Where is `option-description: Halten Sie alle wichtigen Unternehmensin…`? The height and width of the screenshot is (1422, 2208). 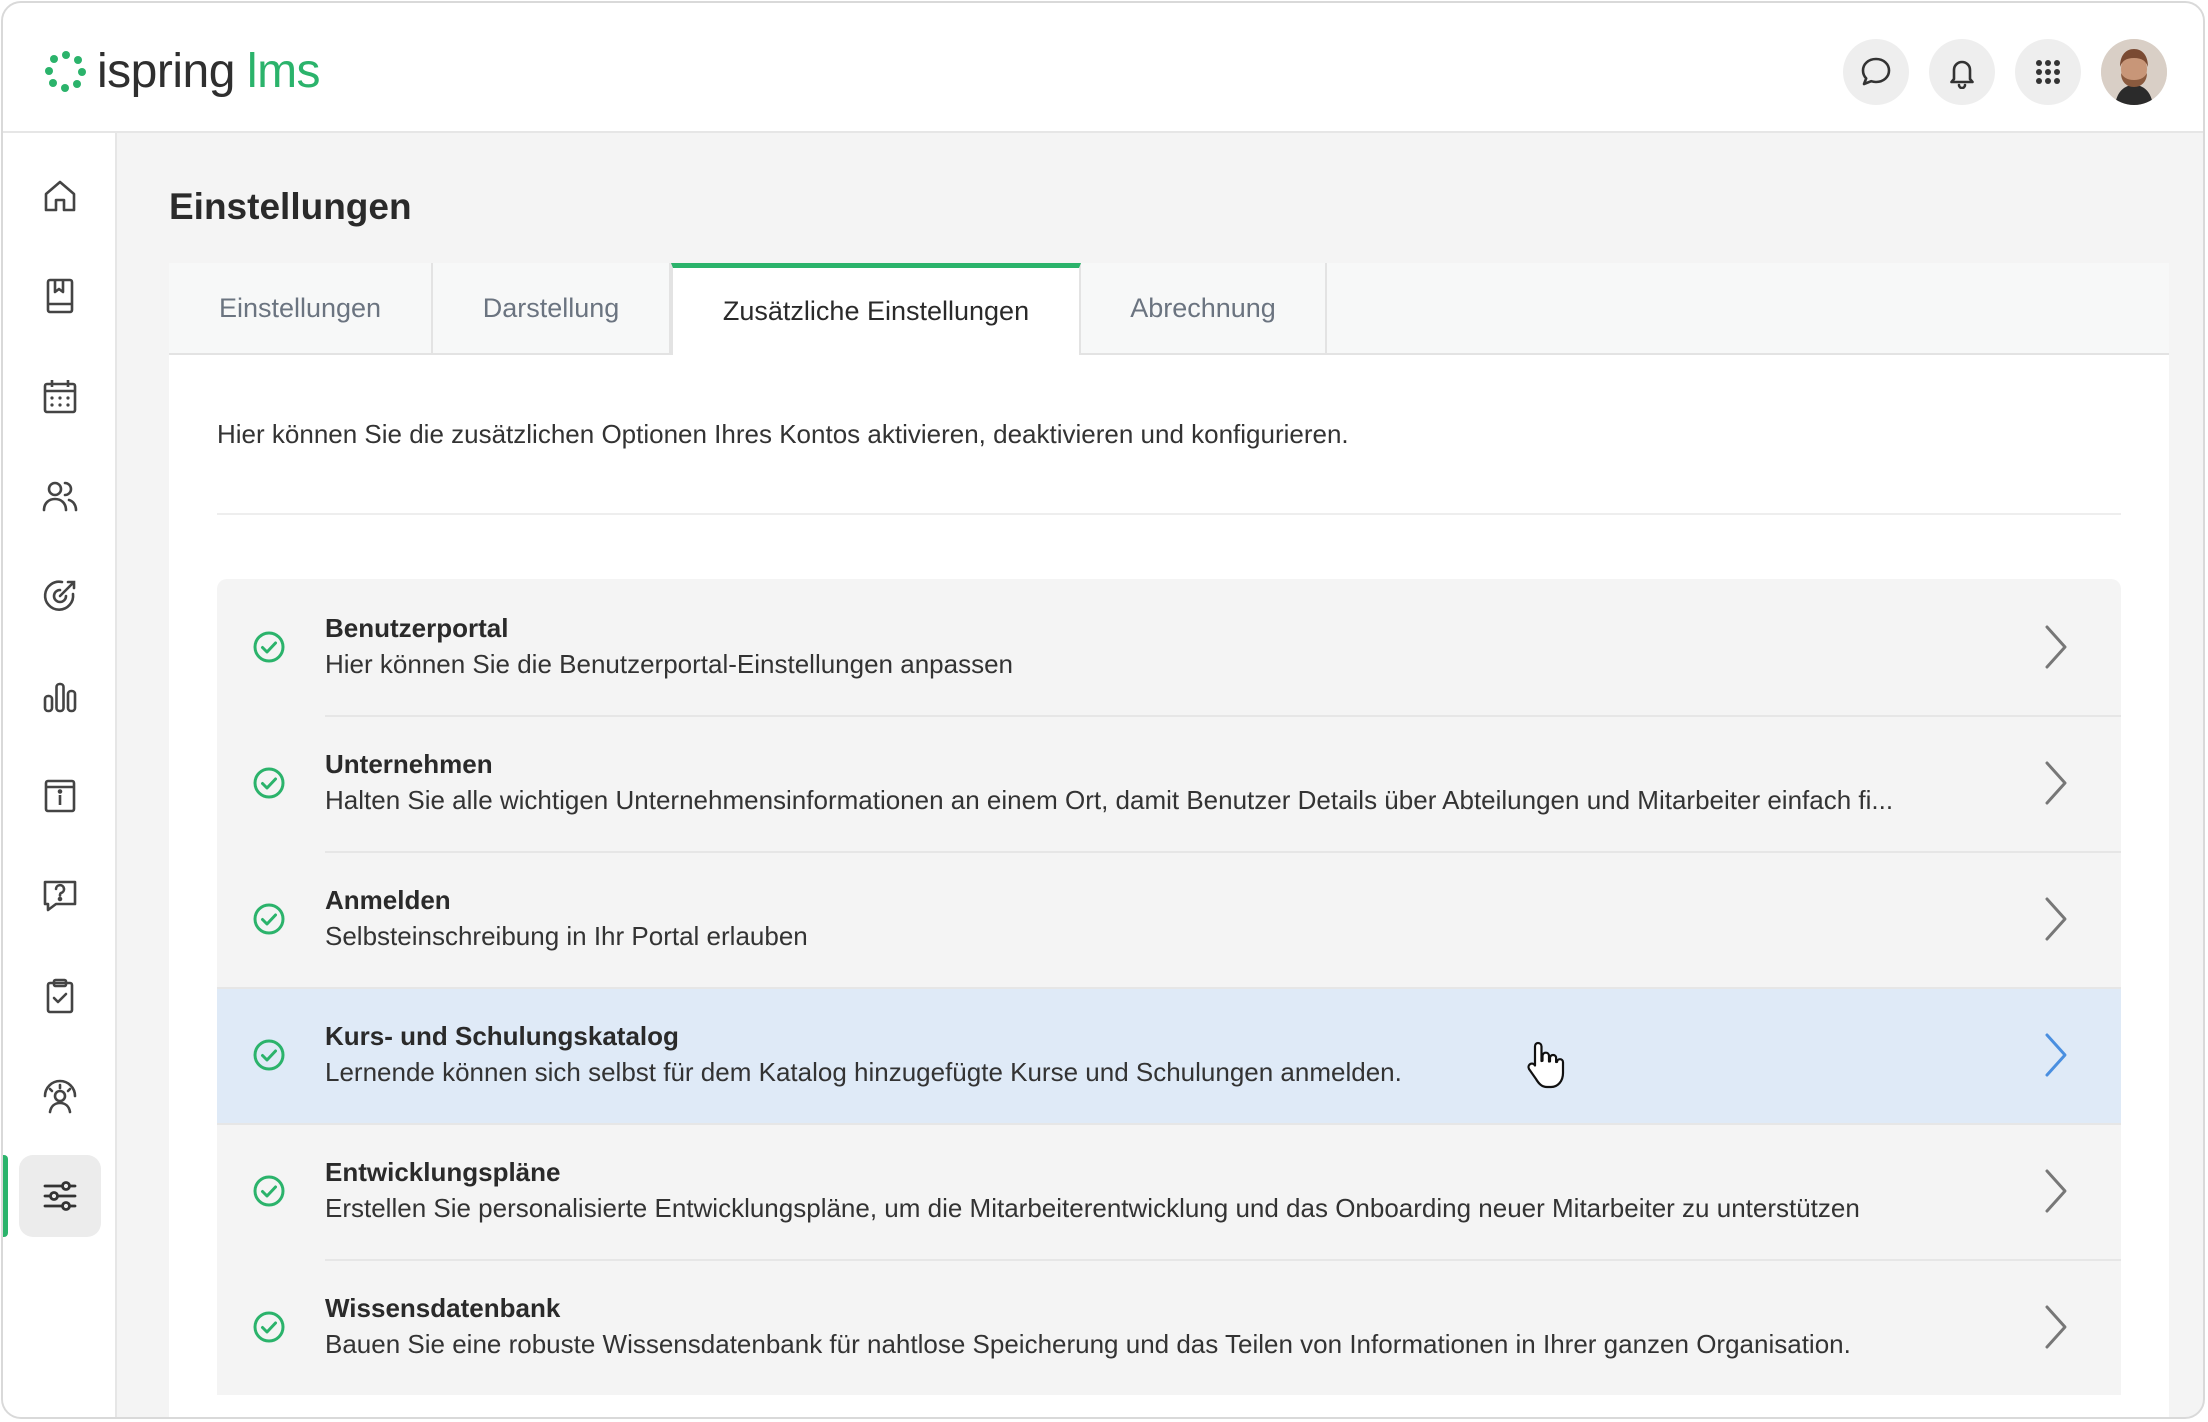
option-description: Halten Sie alle wichtigen Unternehmensin… is located at coordinates (1109, 800).